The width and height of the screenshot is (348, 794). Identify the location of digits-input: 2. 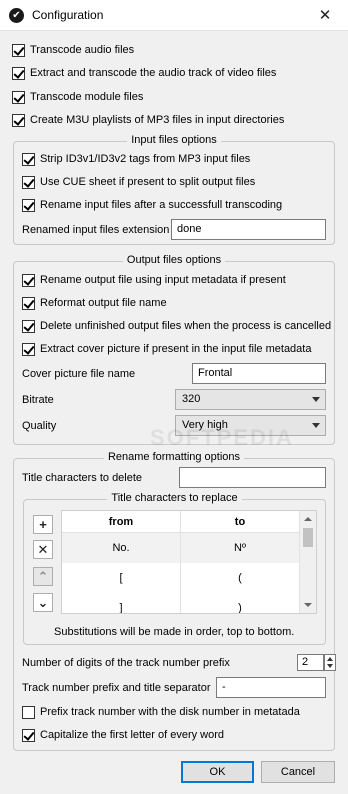
(310, 662).